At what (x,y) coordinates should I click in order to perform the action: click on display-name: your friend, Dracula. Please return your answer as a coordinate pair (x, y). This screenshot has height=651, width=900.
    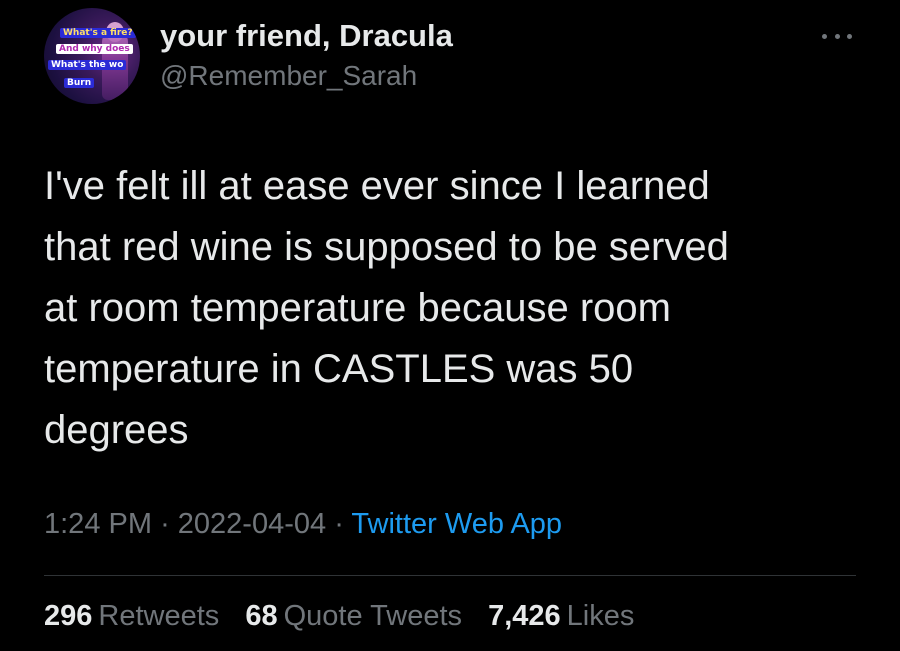
    Looking at the image, I should click on (306, 36).